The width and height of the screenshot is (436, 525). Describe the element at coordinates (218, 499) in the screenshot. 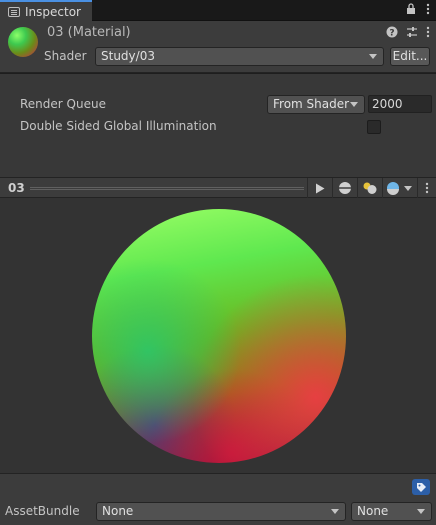

I see `asset-bundle-bar: AssetBundle None None` at that location.